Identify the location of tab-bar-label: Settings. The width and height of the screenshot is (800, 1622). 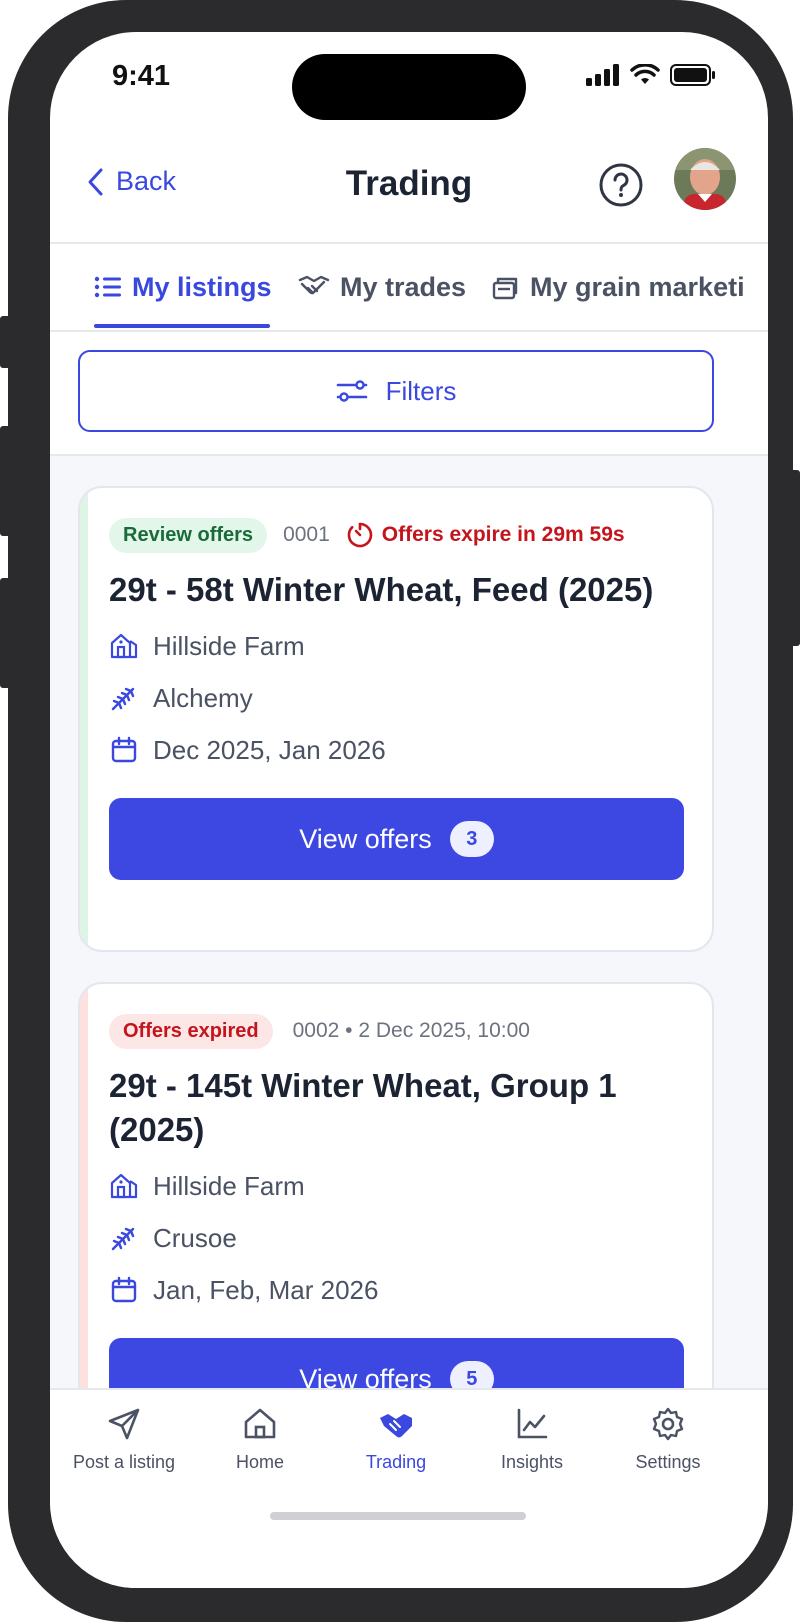
(668, 1462).